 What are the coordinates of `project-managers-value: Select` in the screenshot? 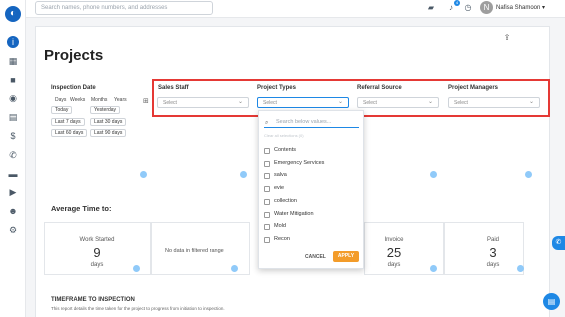 It's located at (461, 103).